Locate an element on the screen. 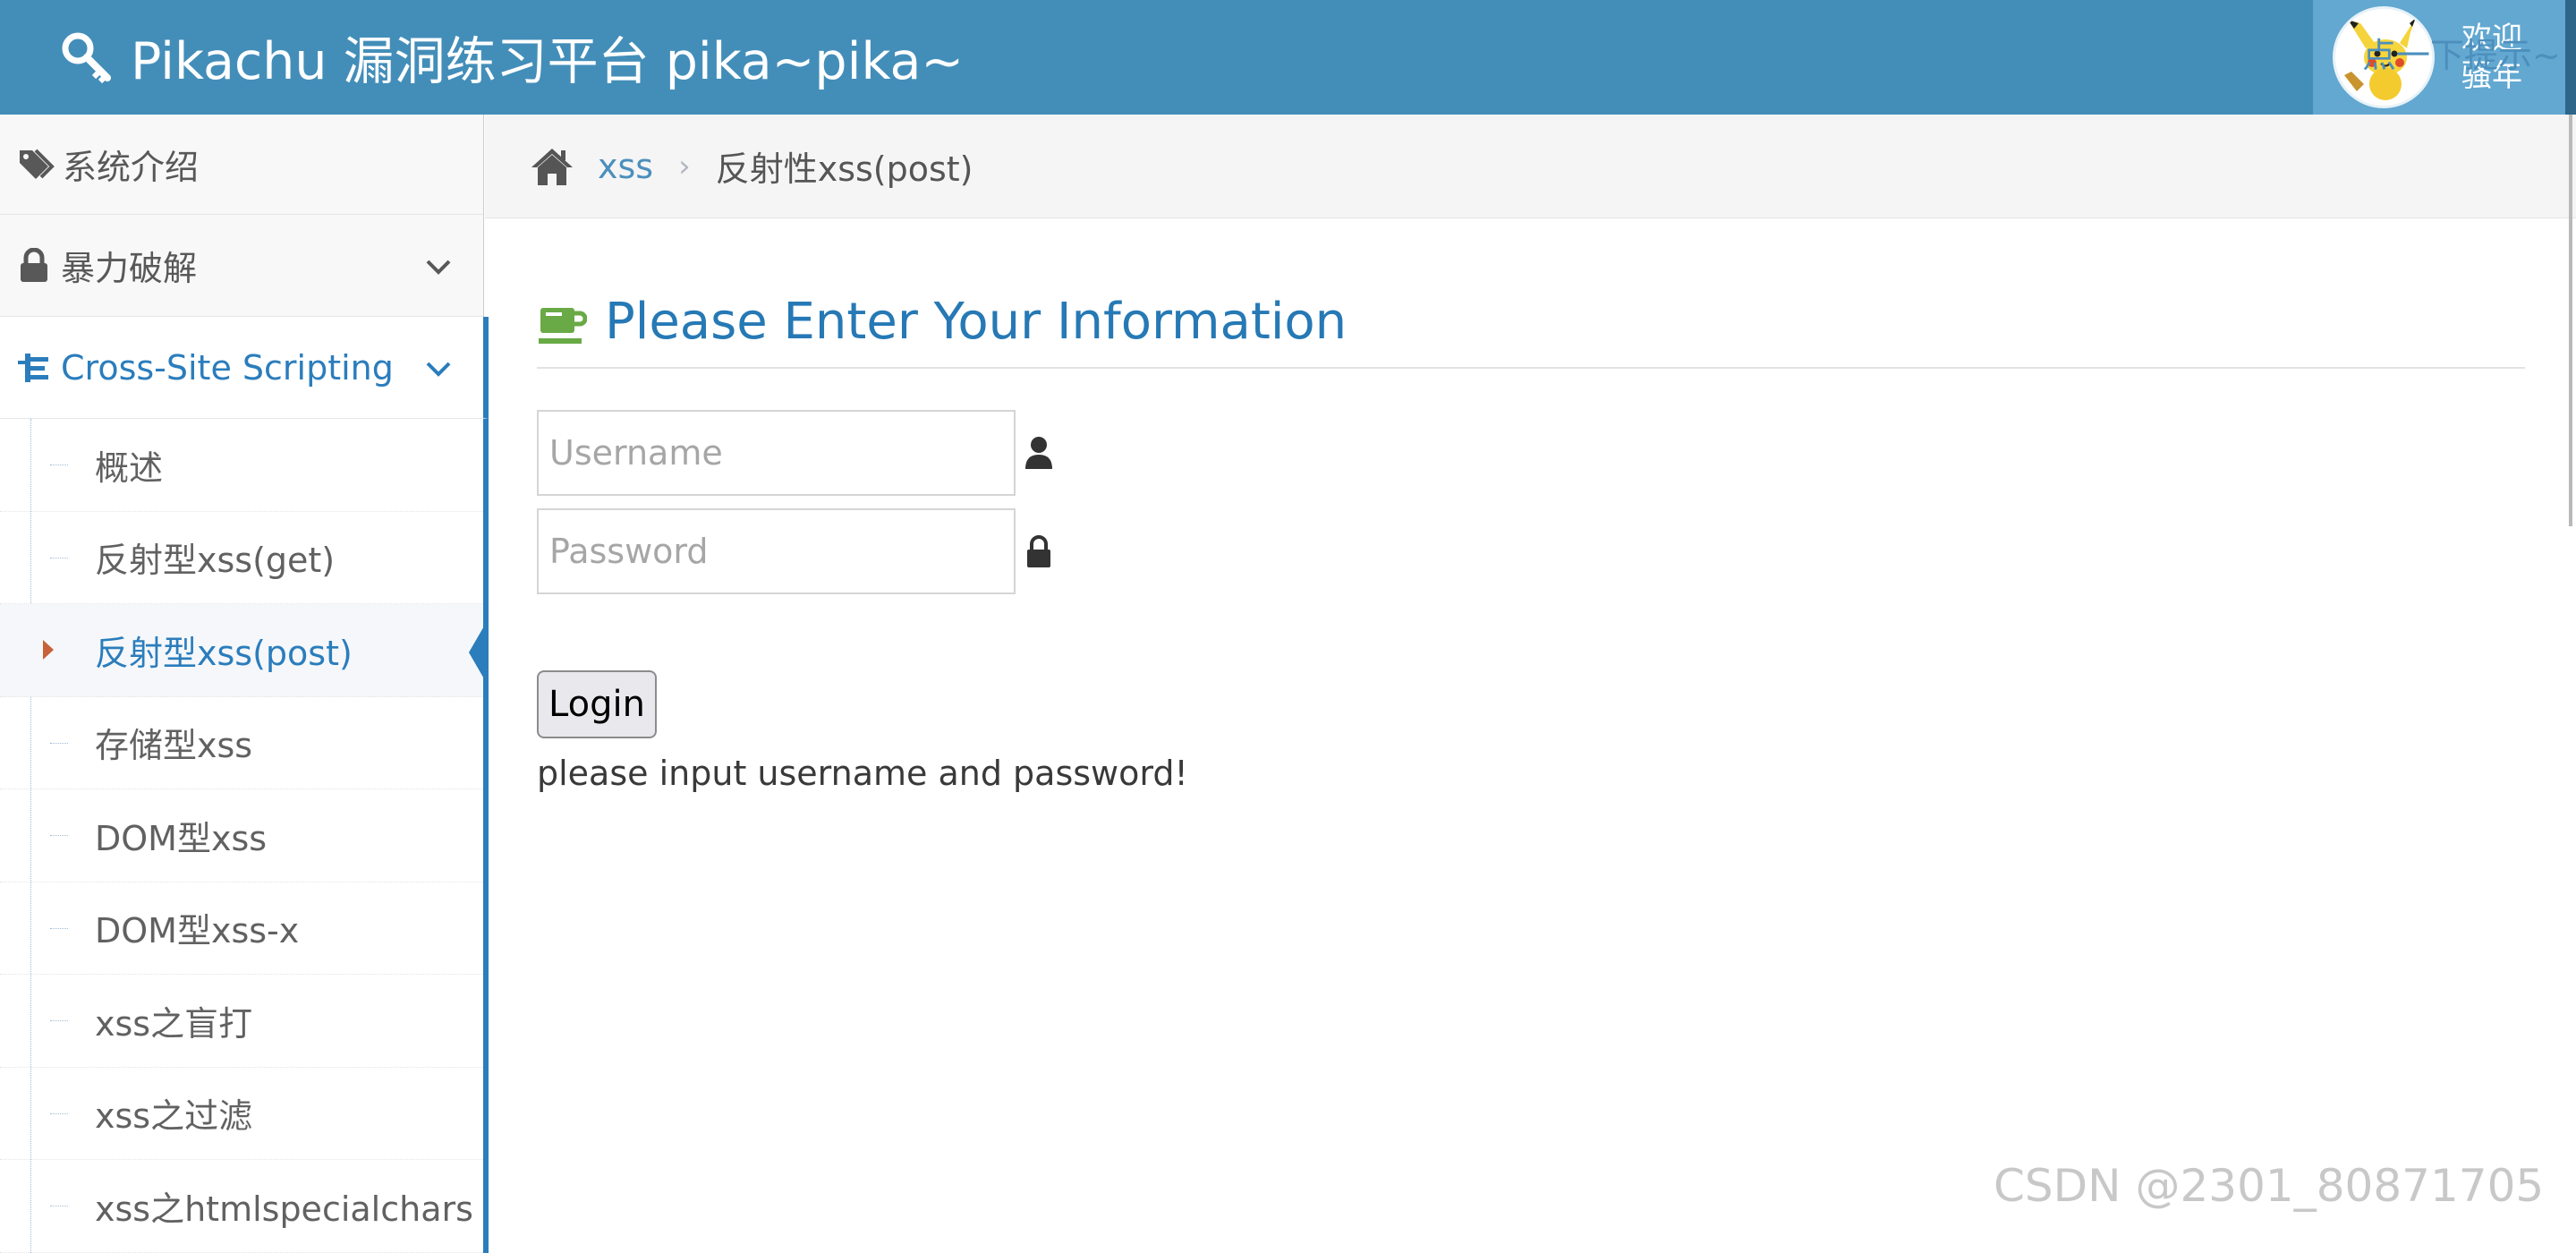 This screenshot has height=1253, width=2576. submenu-item-label: 存储型xss is located at coordinates (174, 746).